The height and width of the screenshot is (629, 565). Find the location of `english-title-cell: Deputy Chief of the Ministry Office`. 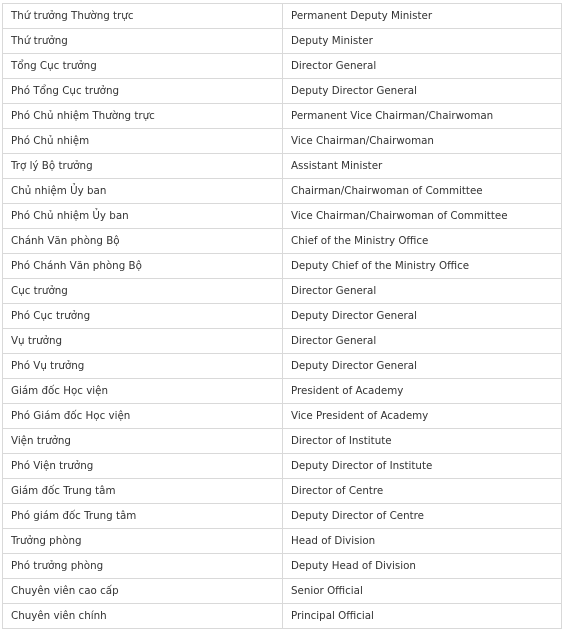

english-title-cell: Deputy Chief of the Ministry Office is located at coordinates (422, 266).